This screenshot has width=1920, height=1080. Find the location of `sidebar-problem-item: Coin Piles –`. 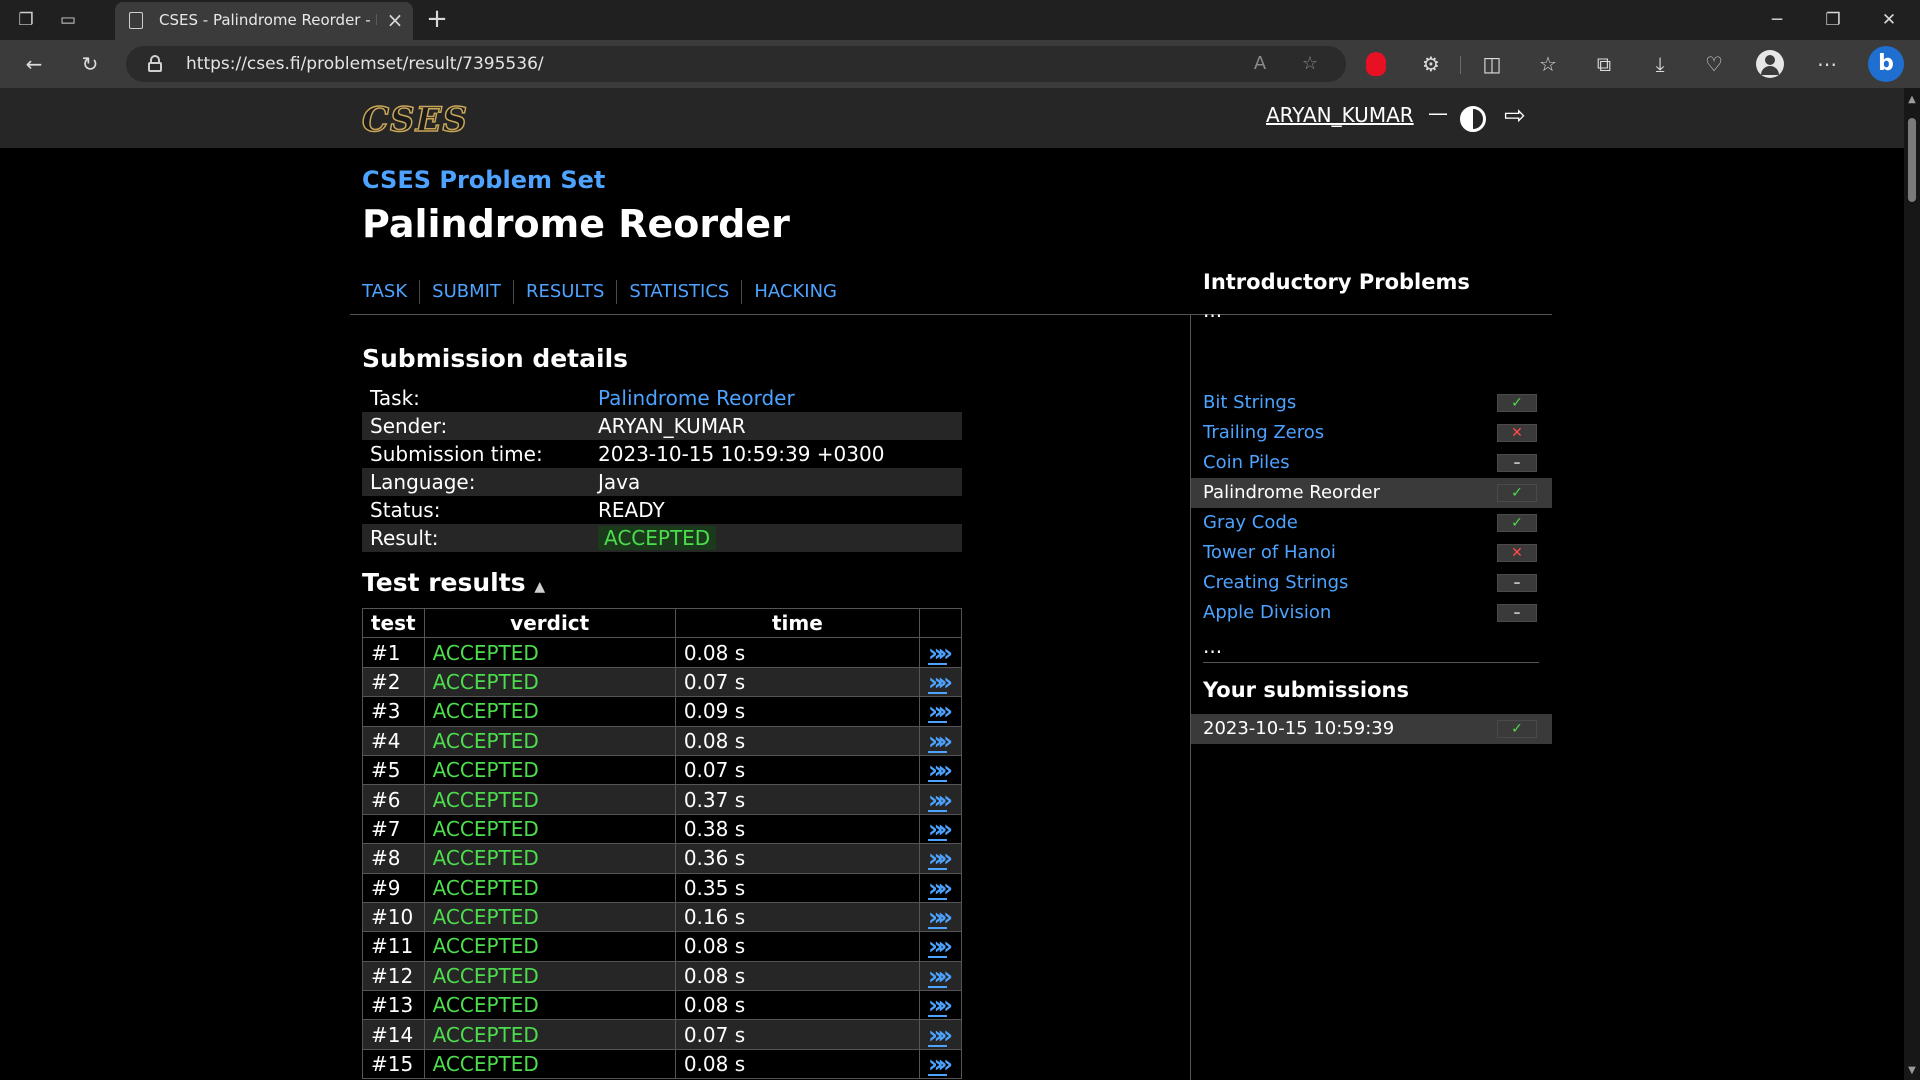

sidebar-problem-item: Coin Piles – is located at coordinates (1371, 463).